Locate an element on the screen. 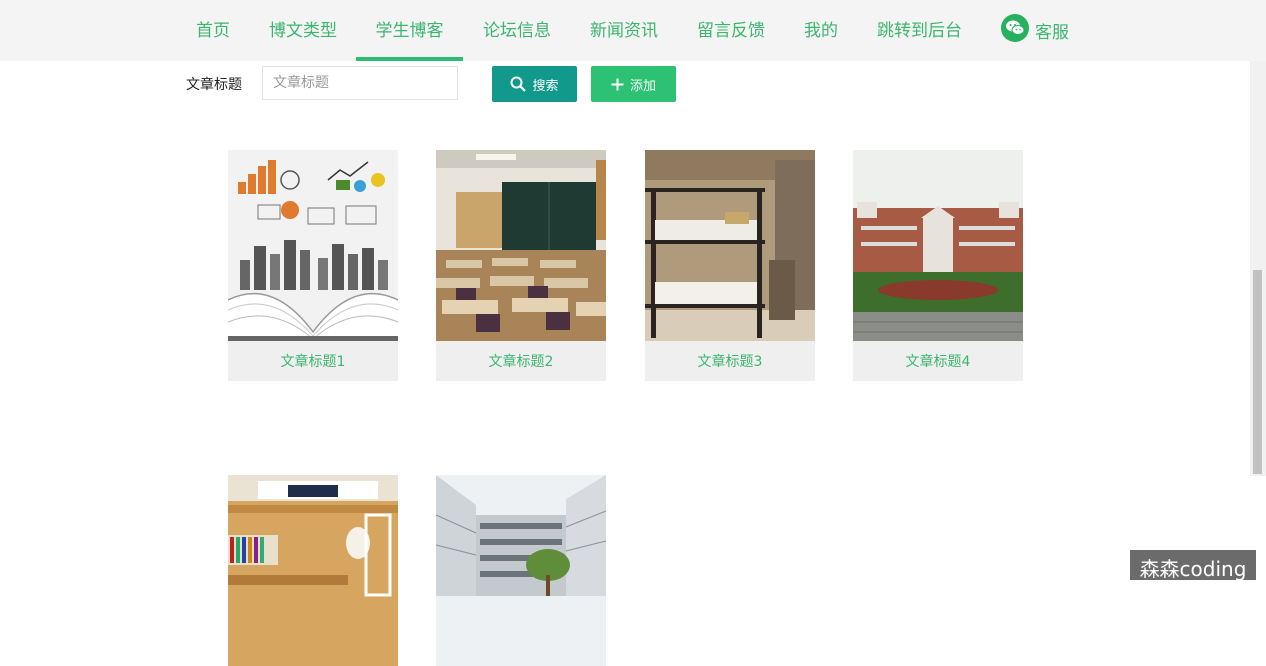 Image resolution: width=1266 pixels, height=666 pixels. article-card: 文章标题4 is located at coordinates (938, 265).